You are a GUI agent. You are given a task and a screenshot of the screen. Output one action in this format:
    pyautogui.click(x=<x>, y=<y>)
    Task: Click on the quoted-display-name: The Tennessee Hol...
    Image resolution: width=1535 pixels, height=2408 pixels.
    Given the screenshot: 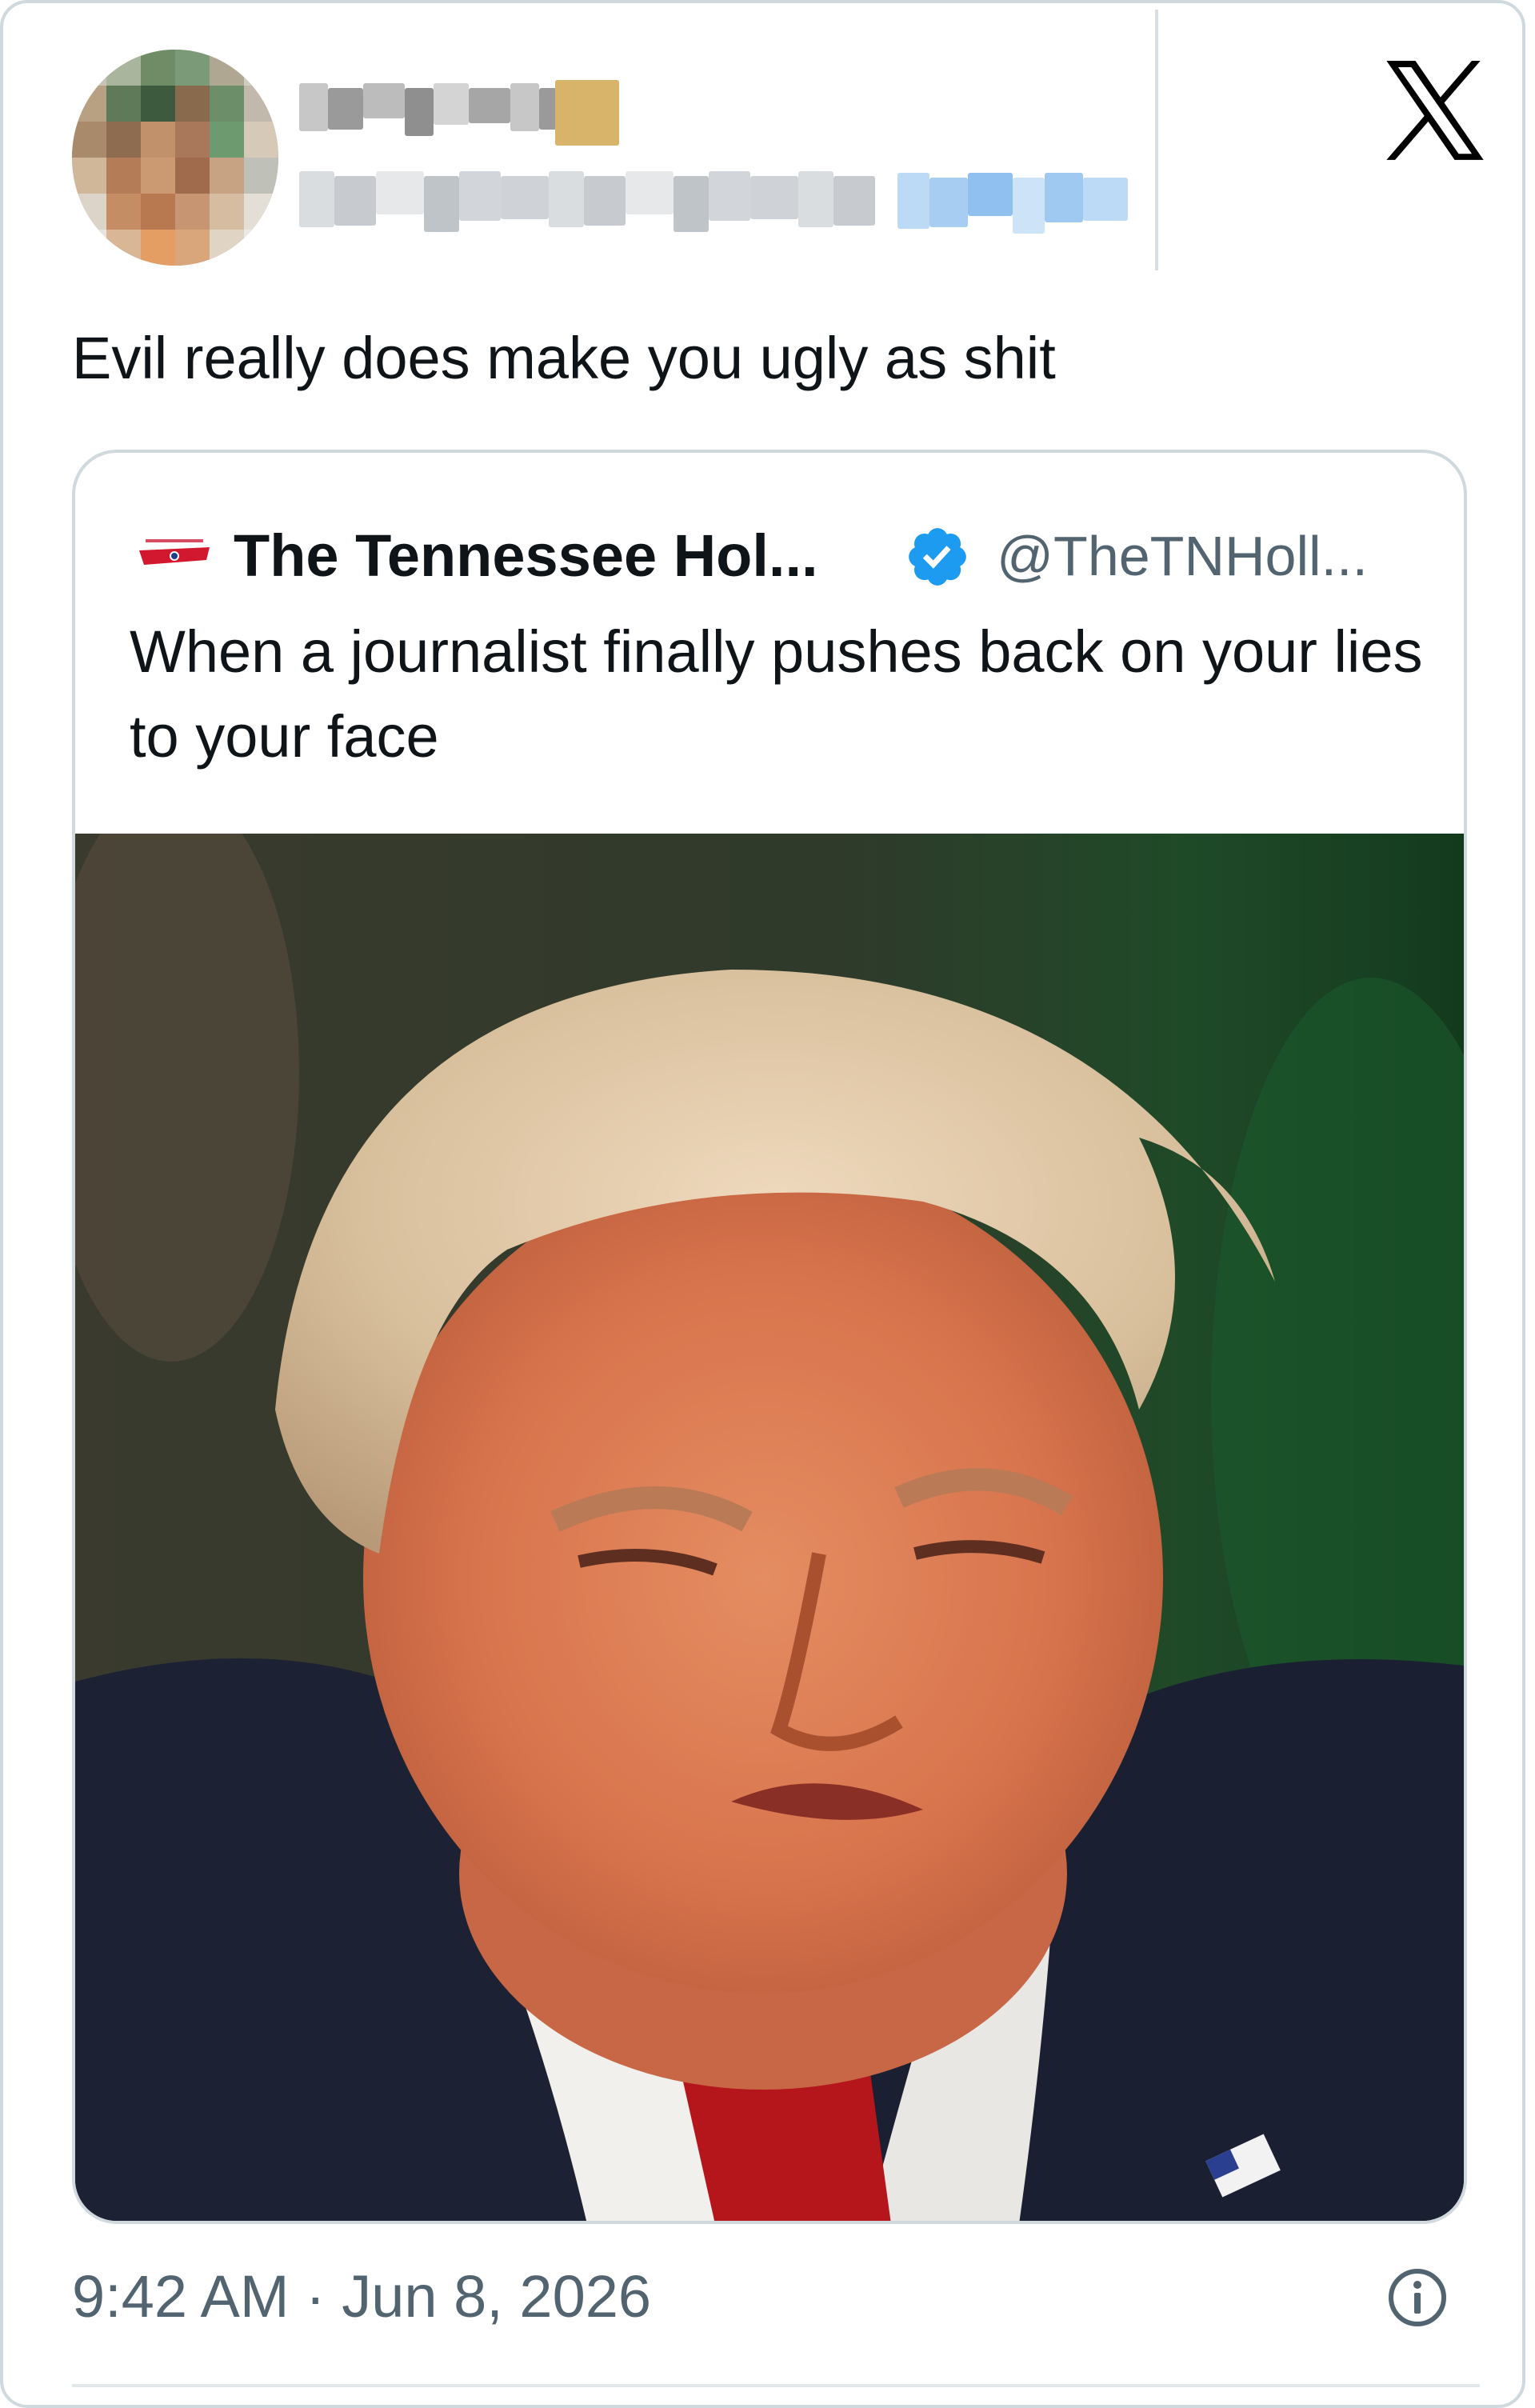 What is the action you would take?
    pyautogui.click(x=526, y=556)
    